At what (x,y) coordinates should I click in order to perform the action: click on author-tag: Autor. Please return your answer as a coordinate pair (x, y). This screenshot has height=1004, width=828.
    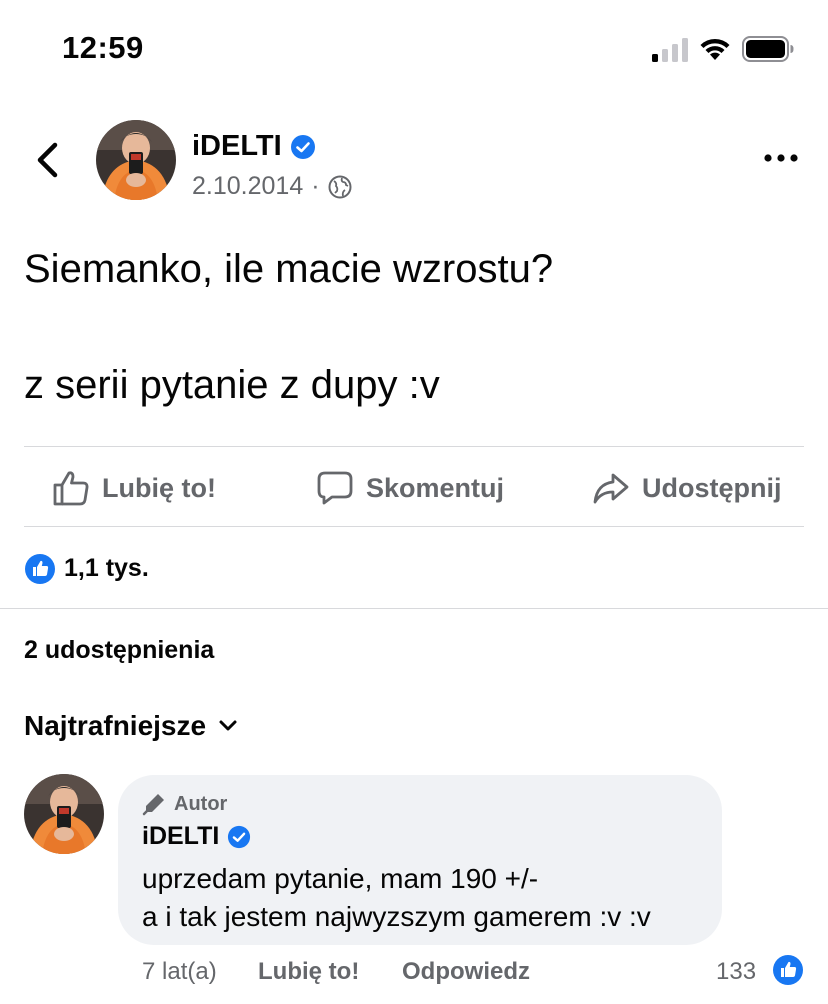
    Looking at the image, I should click on (184, 804).